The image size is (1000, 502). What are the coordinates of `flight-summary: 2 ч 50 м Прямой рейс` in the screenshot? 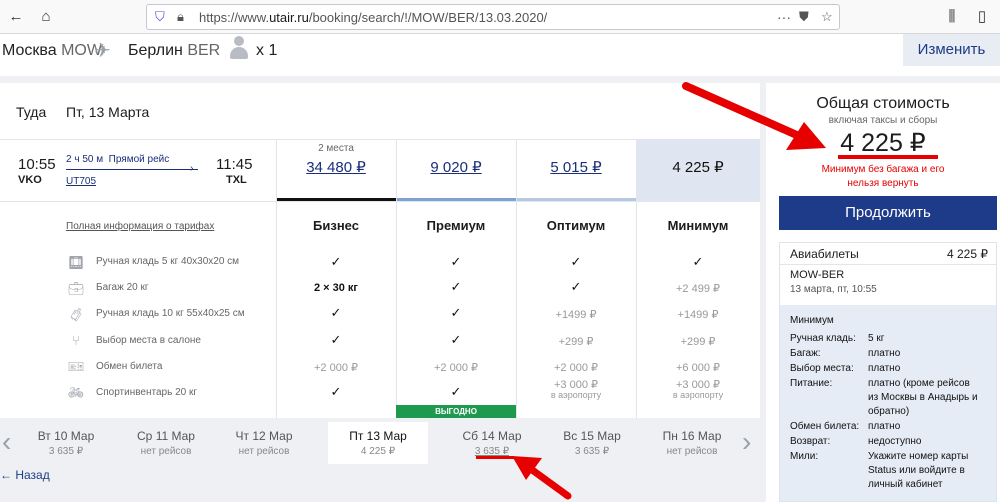 It's located at (118, 159).